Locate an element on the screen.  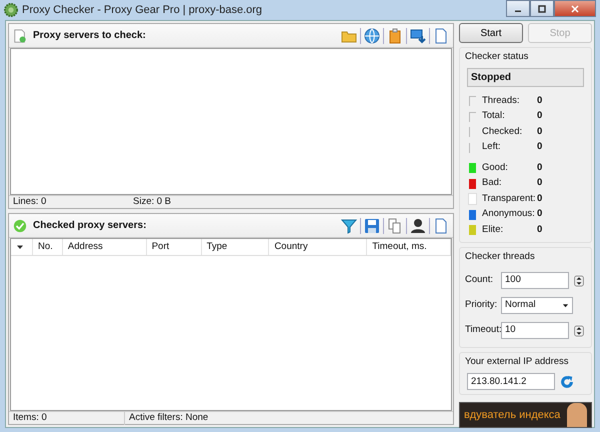
column-header: Port is located at coordinates (174, 247).